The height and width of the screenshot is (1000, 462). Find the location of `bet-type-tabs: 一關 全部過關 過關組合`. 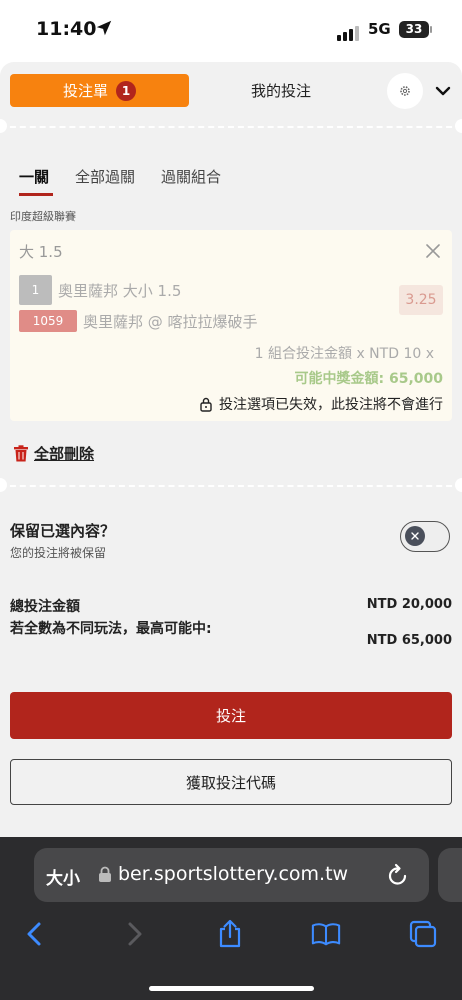

bet-type-tabs: 一關 全部過關 過關組合 is located at coordinates (120, 181).